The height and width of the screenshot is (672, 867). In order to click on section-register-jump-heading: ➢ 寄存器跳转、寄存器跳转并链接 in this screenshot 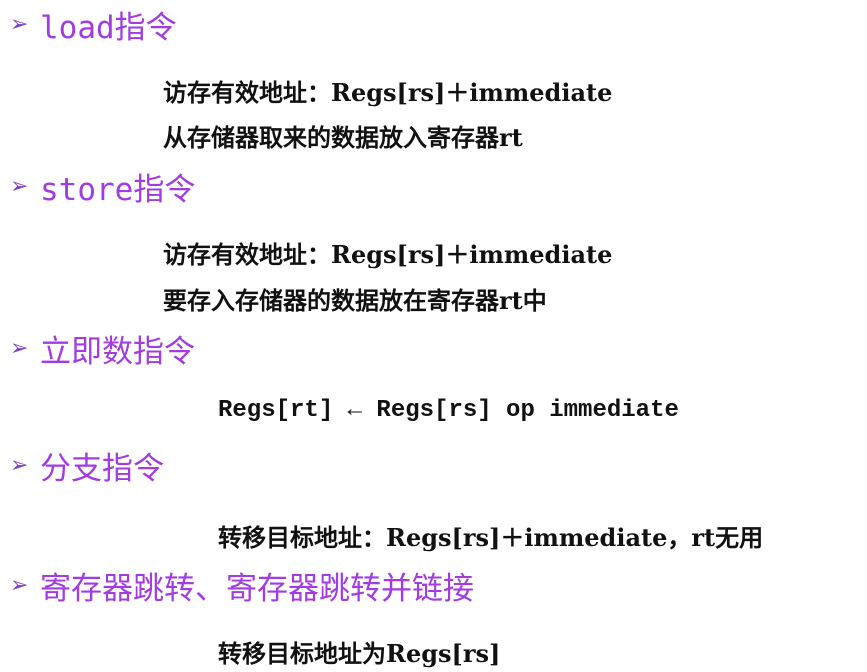, I will do `click(242, 585)`.